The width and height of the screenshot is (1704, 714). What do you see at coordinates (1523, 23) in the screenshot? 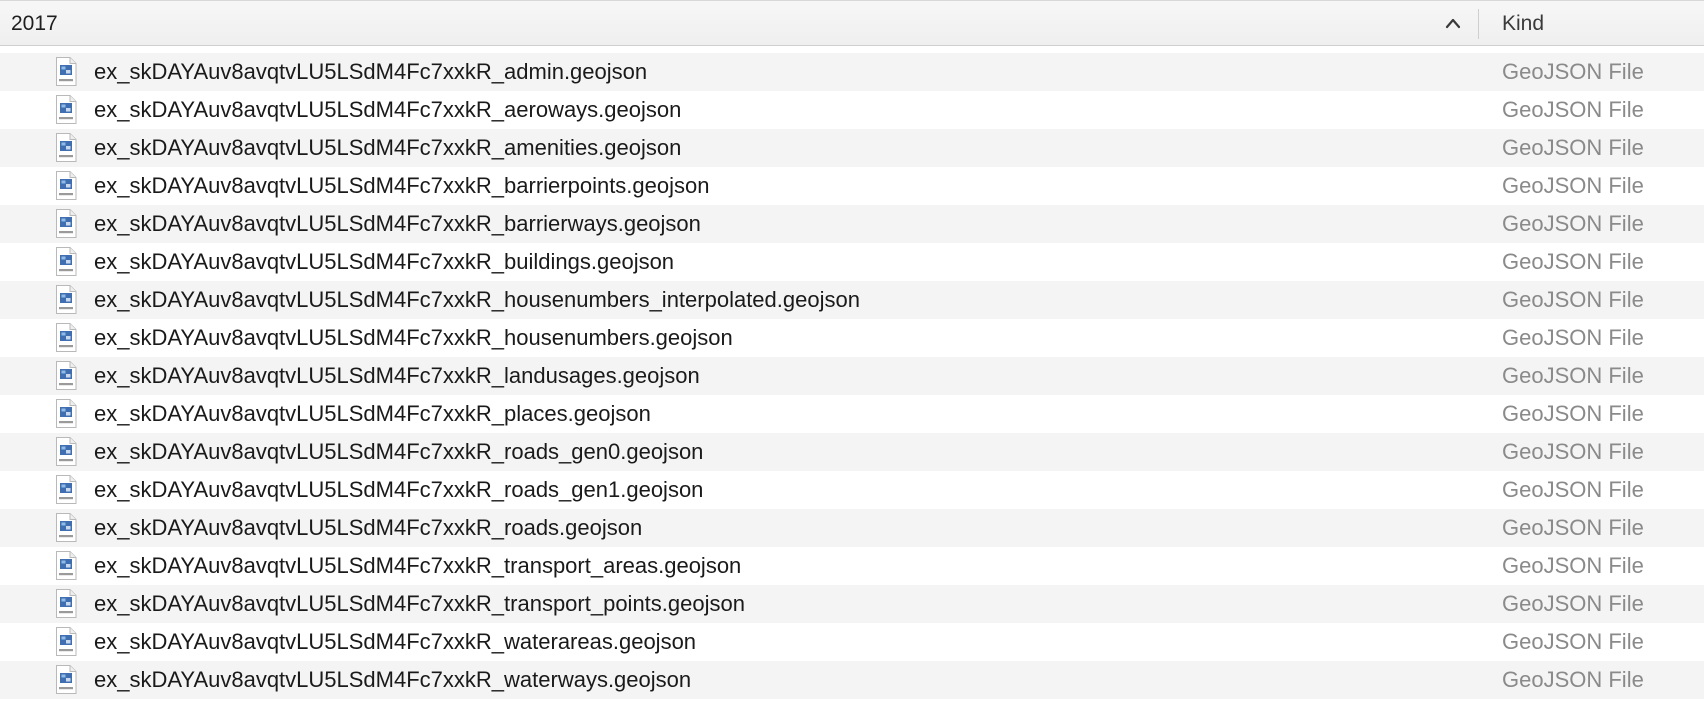
I see `kind-column-label: Kind` at bounding box center [1523, 23].